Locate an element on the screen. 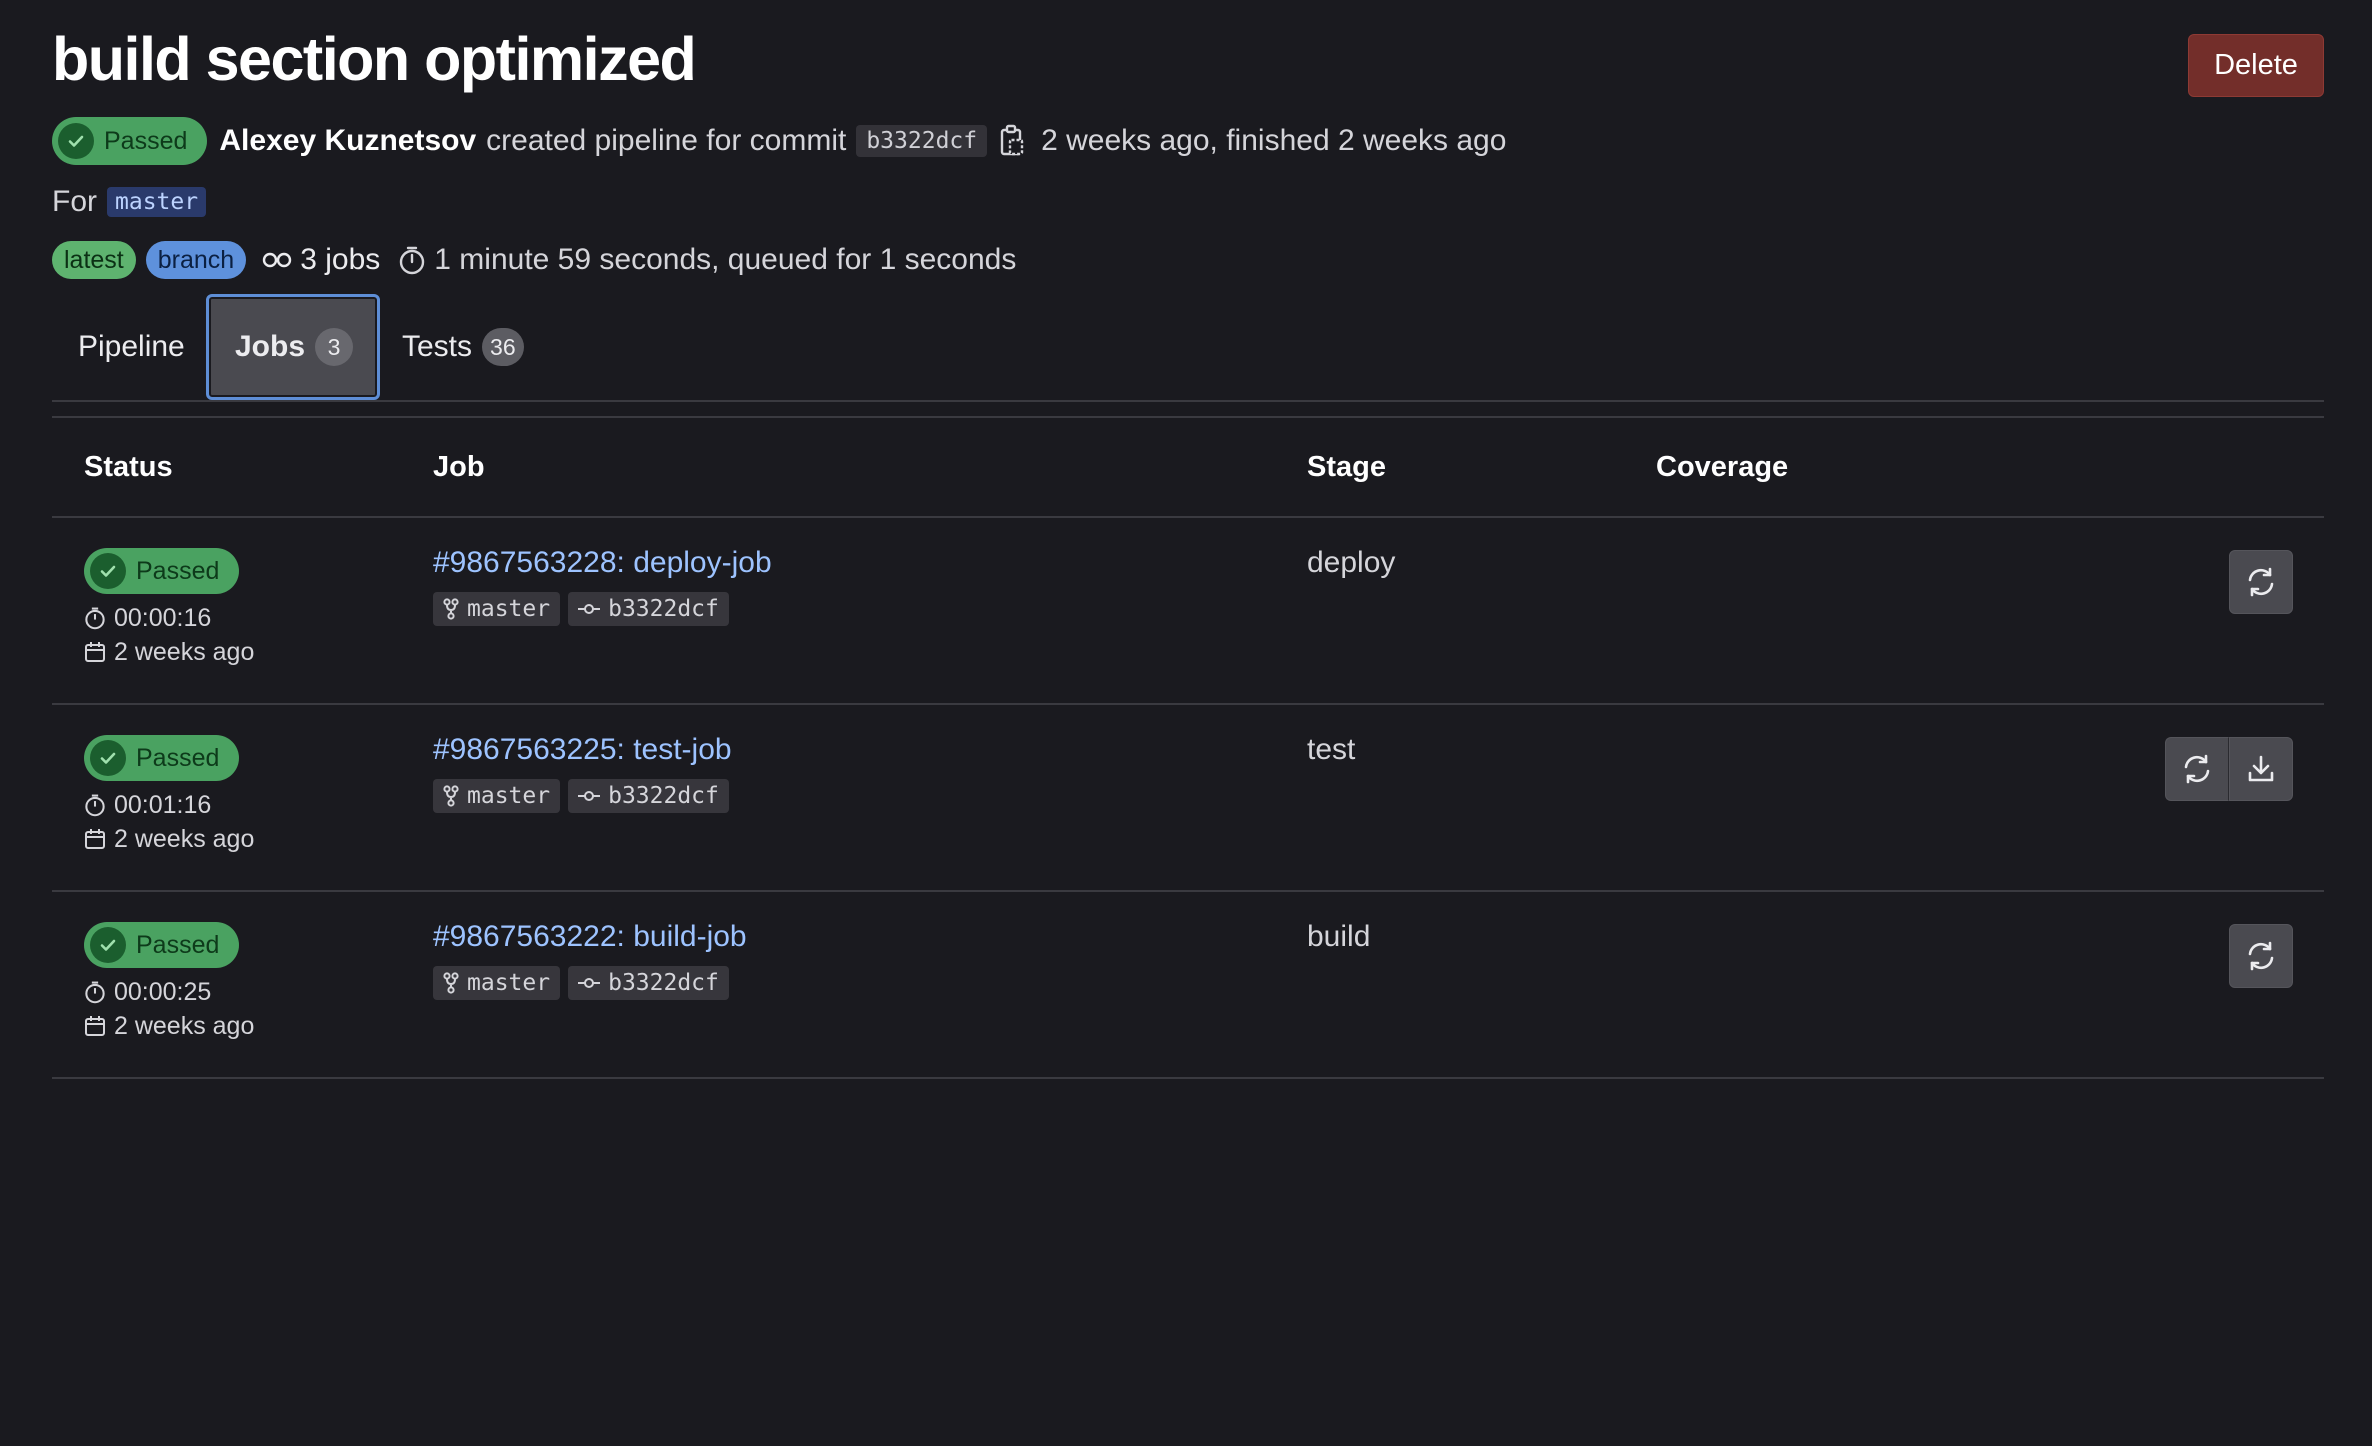  job-link: #9867563228: deploy-job is located at coordinates (602, 566).